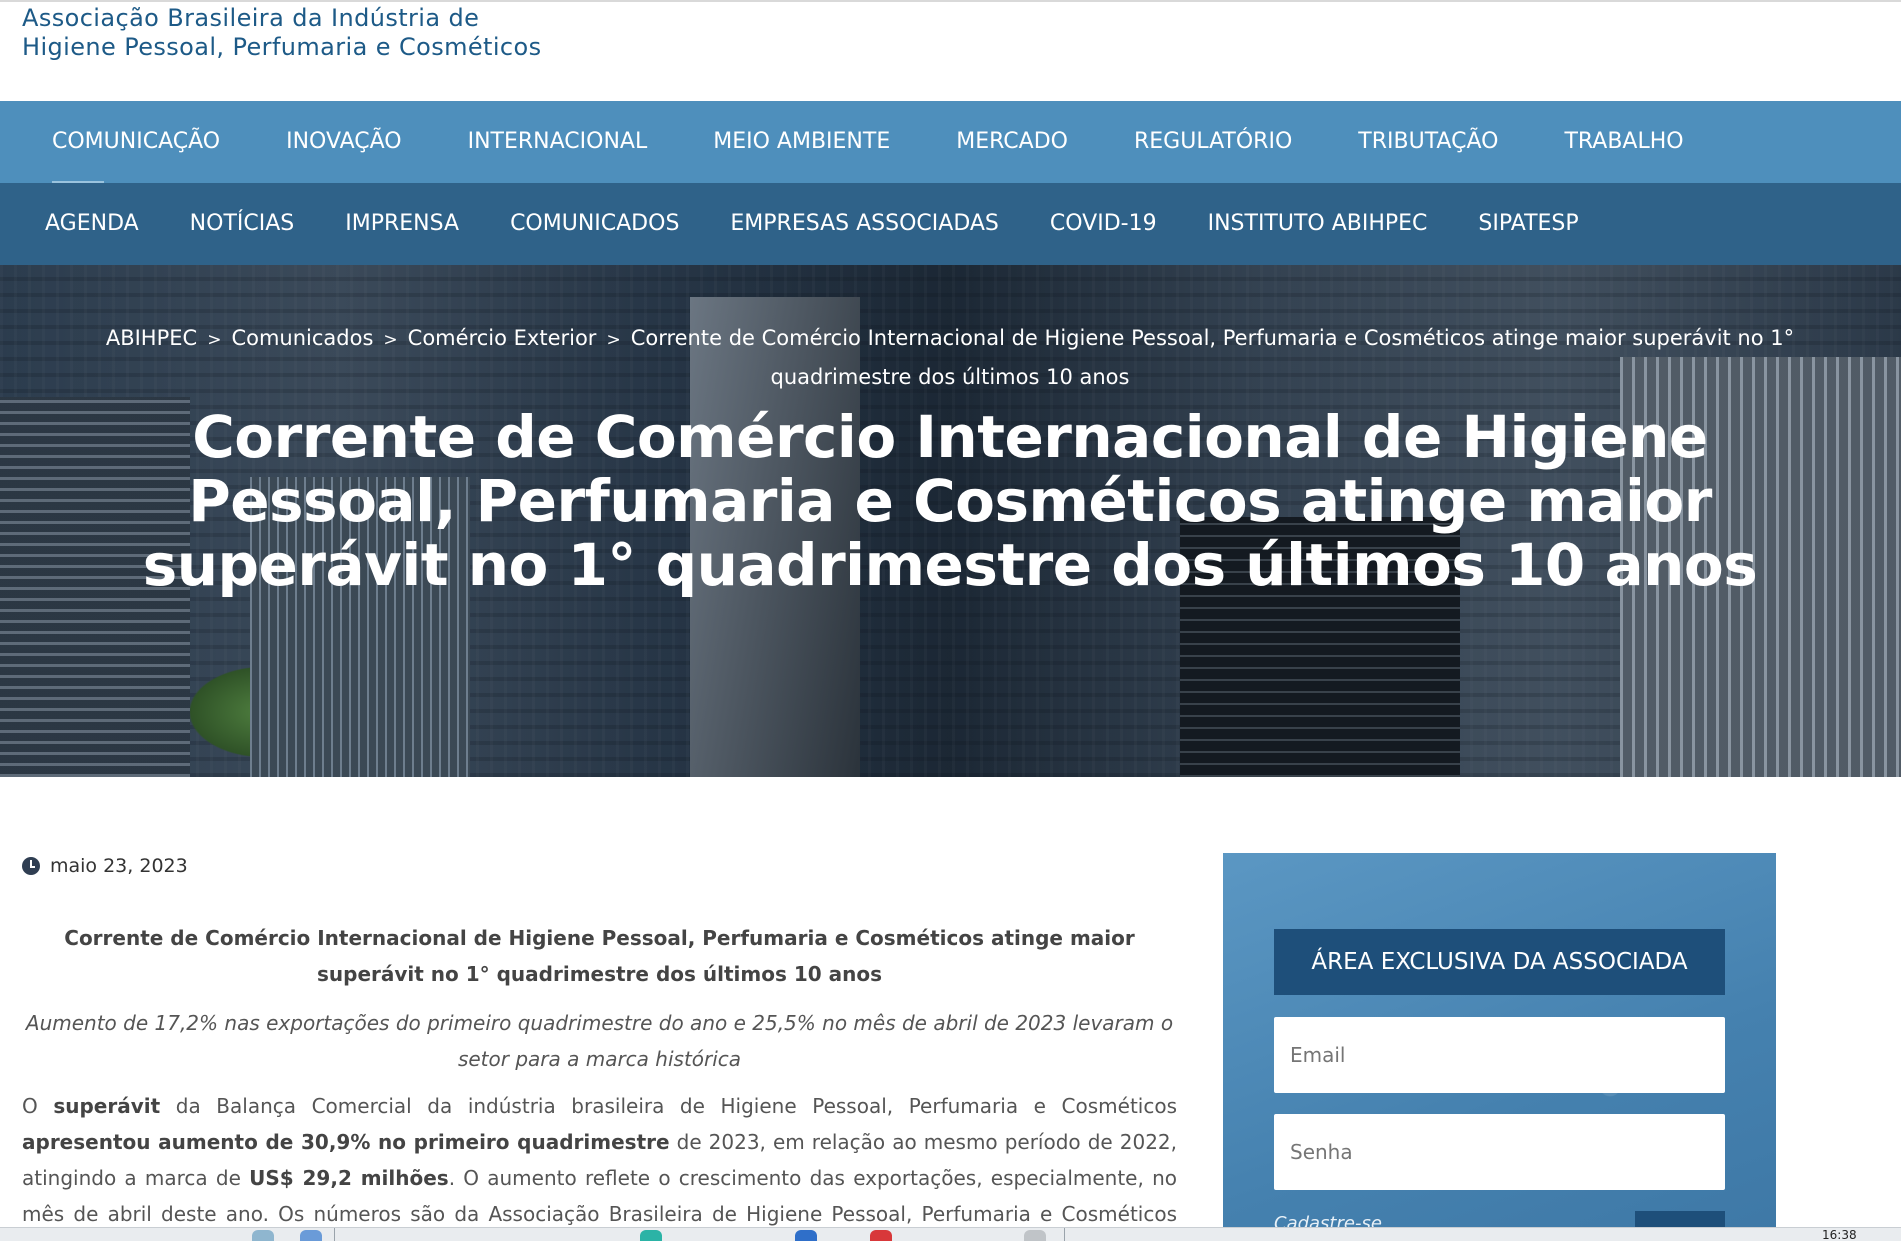 The image size is (1901, 1241). I want to click on member-area-title: ÁREA EXCLUSIVA DA ASSOCIADA, so click(1499, 962).